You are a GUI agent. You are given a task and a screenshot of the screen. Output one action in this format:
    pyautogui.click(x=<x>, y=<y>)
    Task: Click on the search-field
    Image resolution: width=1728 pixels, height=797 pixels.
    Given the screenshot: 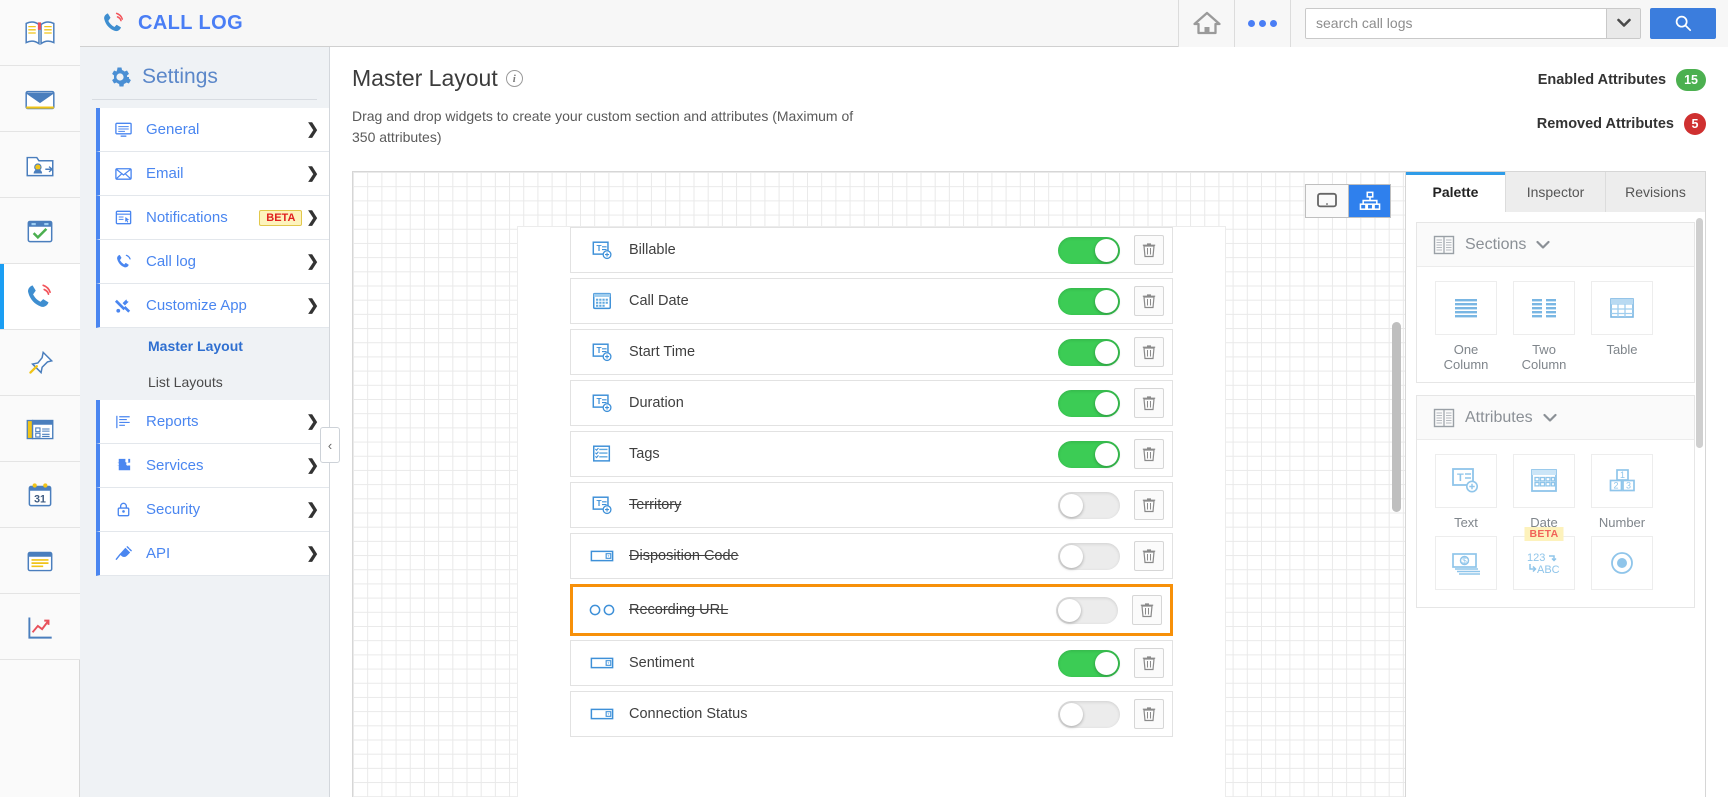 What is the action you would take?
    pyautogui.click(x=1473, y=23)
    